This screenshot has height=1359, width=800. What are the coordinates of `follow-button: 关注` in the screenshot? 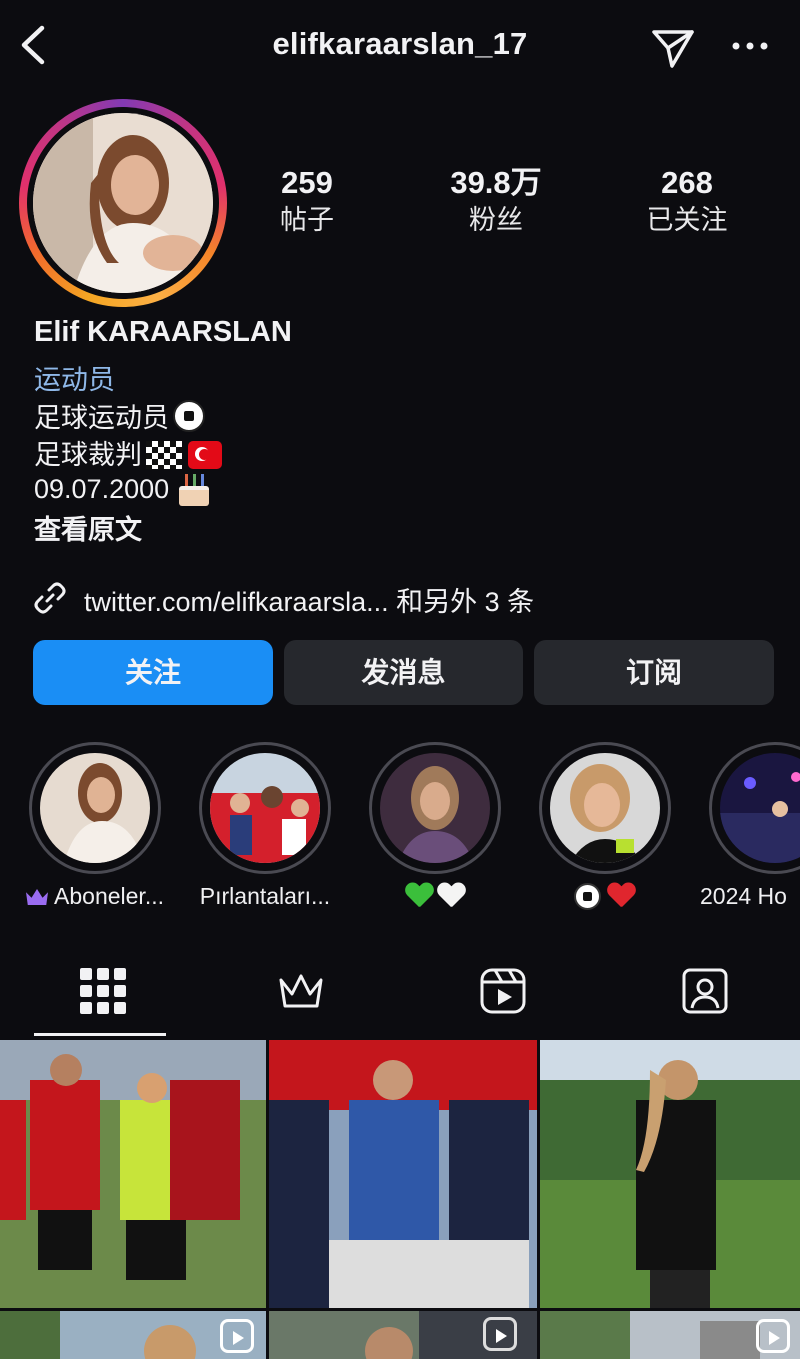 It's located at (153, 672).